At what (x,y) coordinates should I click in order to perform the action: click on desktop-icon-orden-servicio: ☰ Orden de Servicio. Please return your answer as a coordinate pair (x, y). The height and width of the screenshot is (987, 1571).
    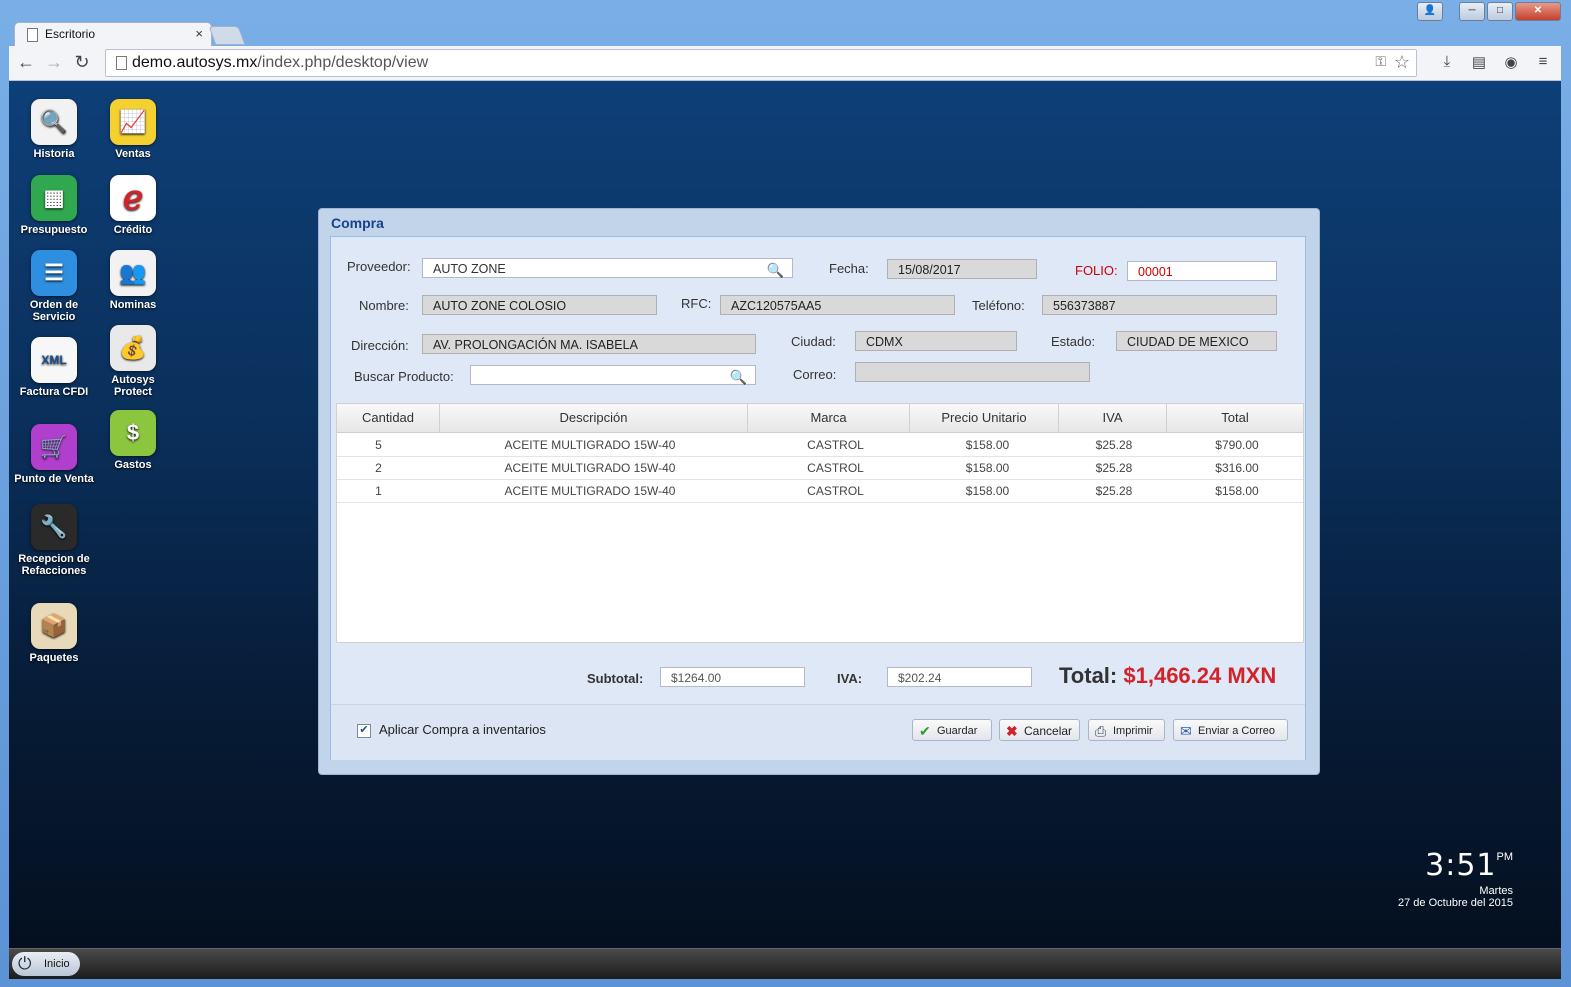
    Looking at the image, I should click on (54, 286).